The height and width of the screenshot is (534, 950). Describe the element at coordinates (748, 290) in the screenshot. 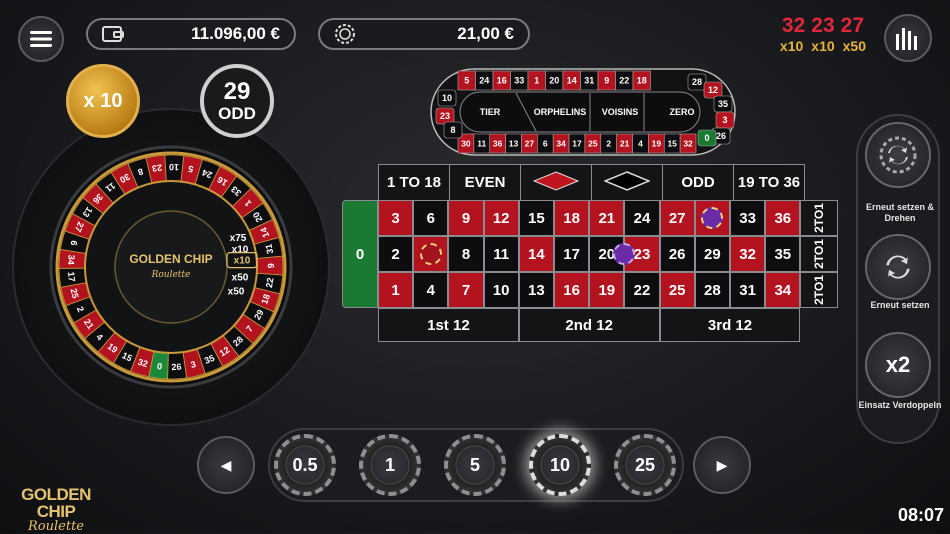

I see `bet-number: 31` at that location.